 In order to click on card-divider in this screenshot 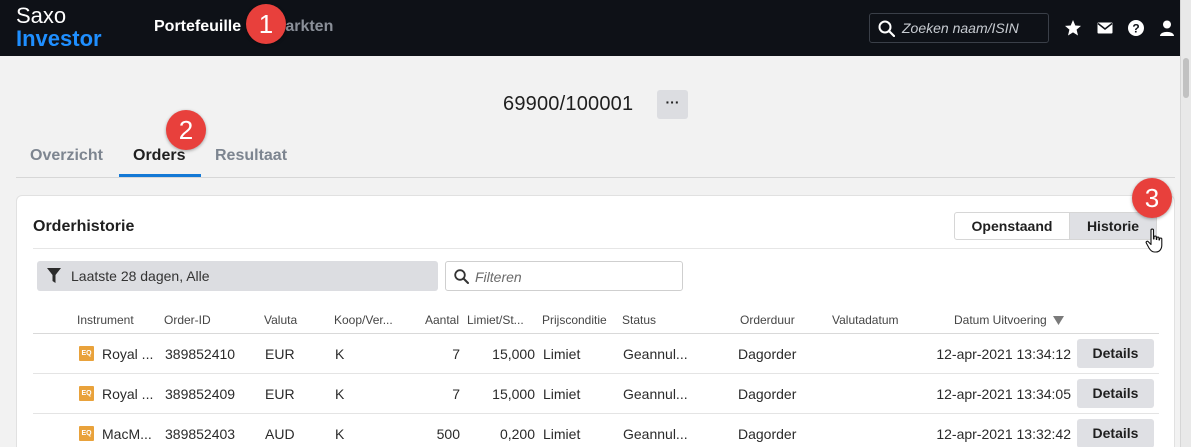, I will do `click(596, 248)`.